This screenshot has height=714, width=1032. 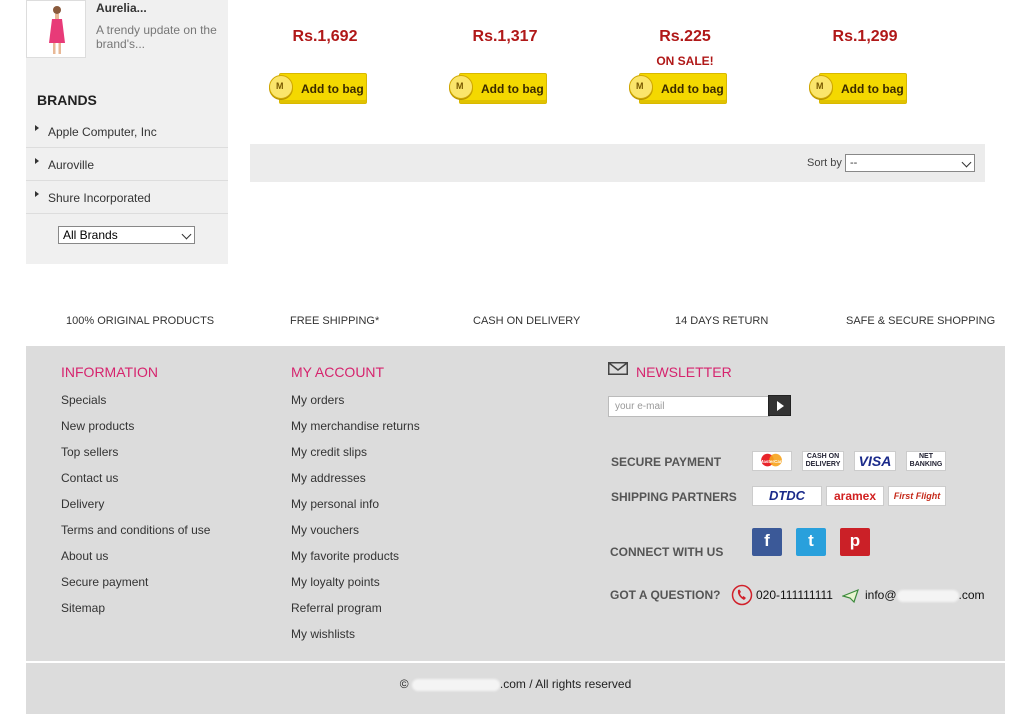 I want to click on twitter-glyph: t, so click(x=811, y=540).